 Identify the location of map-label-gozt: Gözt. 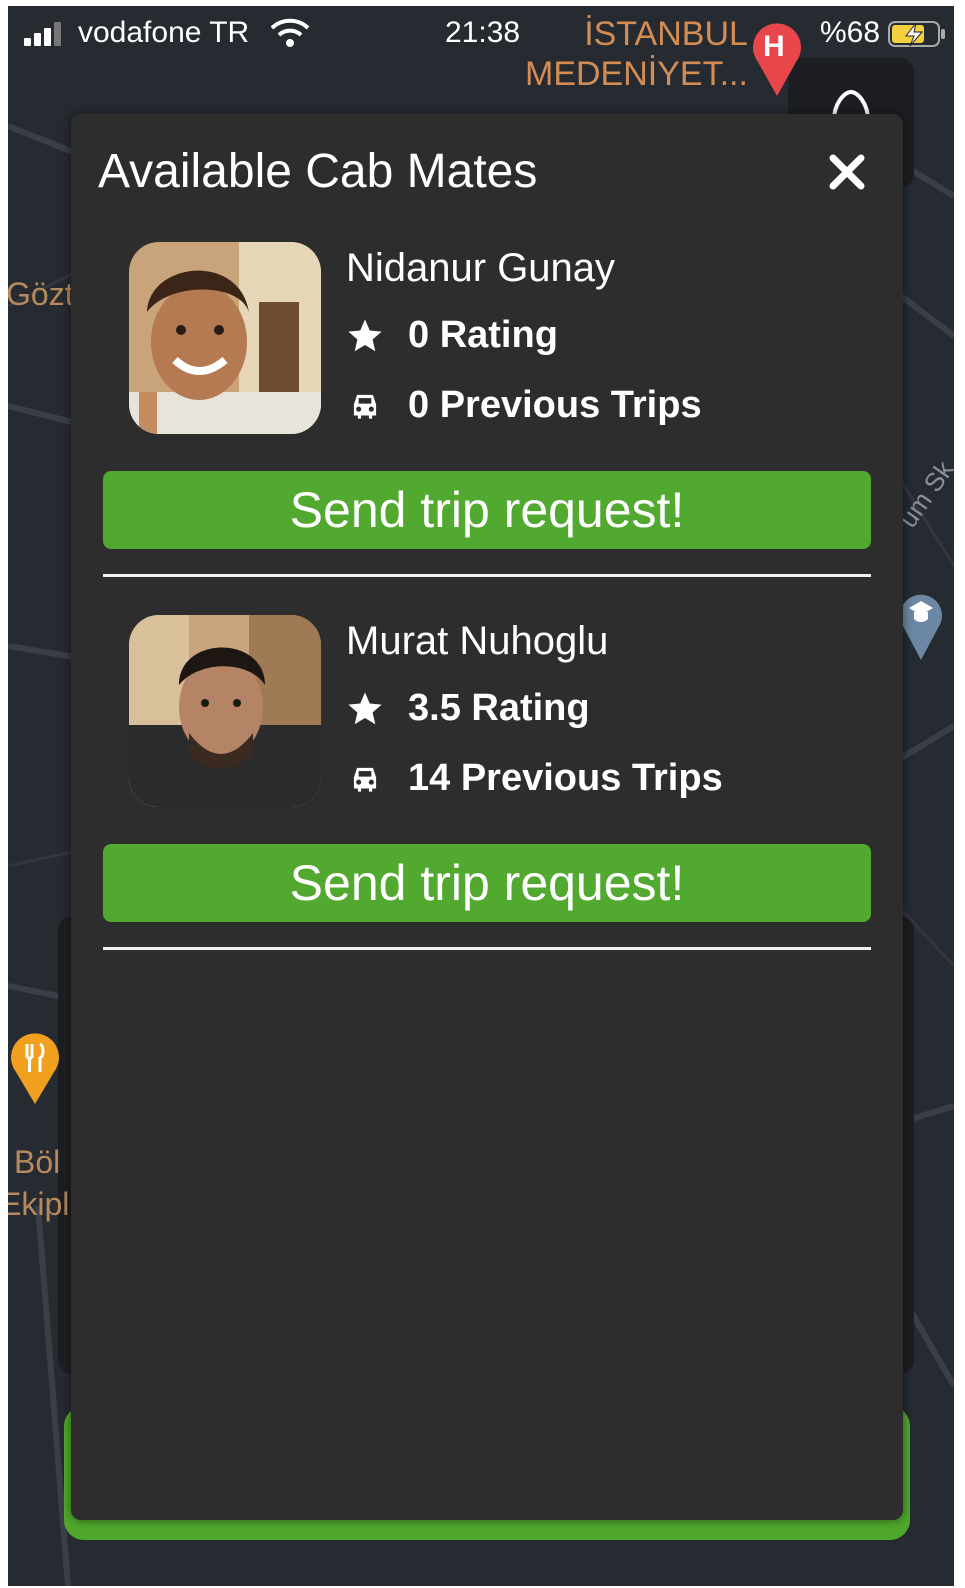
(41, 294).